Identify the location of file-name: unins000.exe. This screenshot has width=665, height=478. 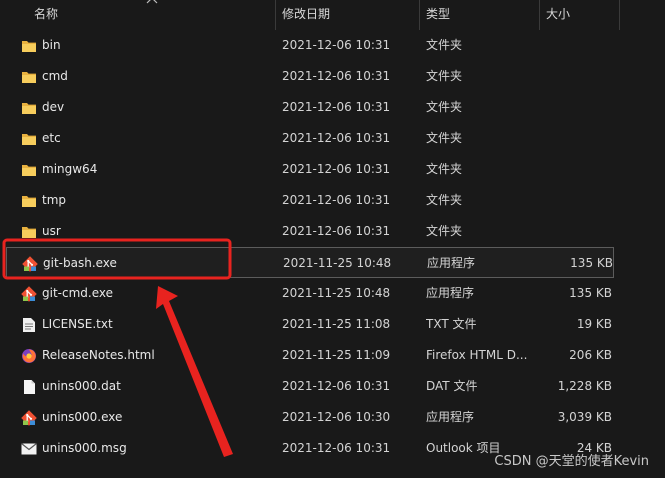
(82, 417).